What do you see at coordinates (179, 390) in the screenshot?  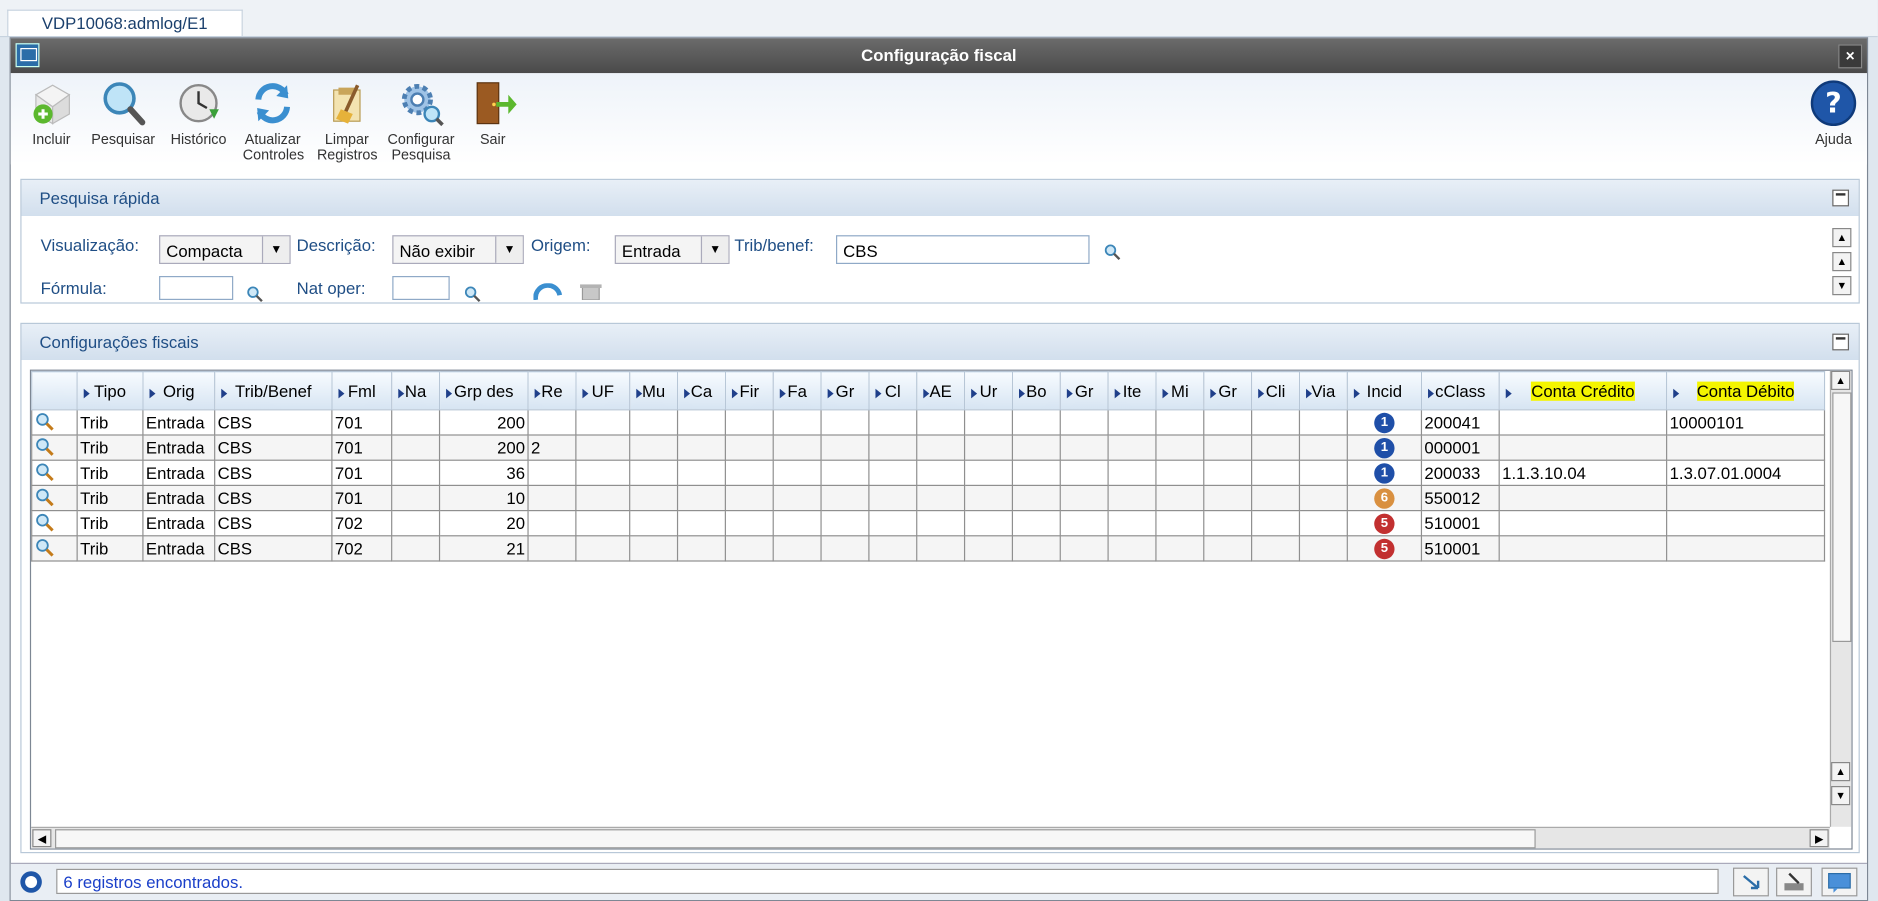 I see `column-header: Orig` at bounding box center [179, 390].